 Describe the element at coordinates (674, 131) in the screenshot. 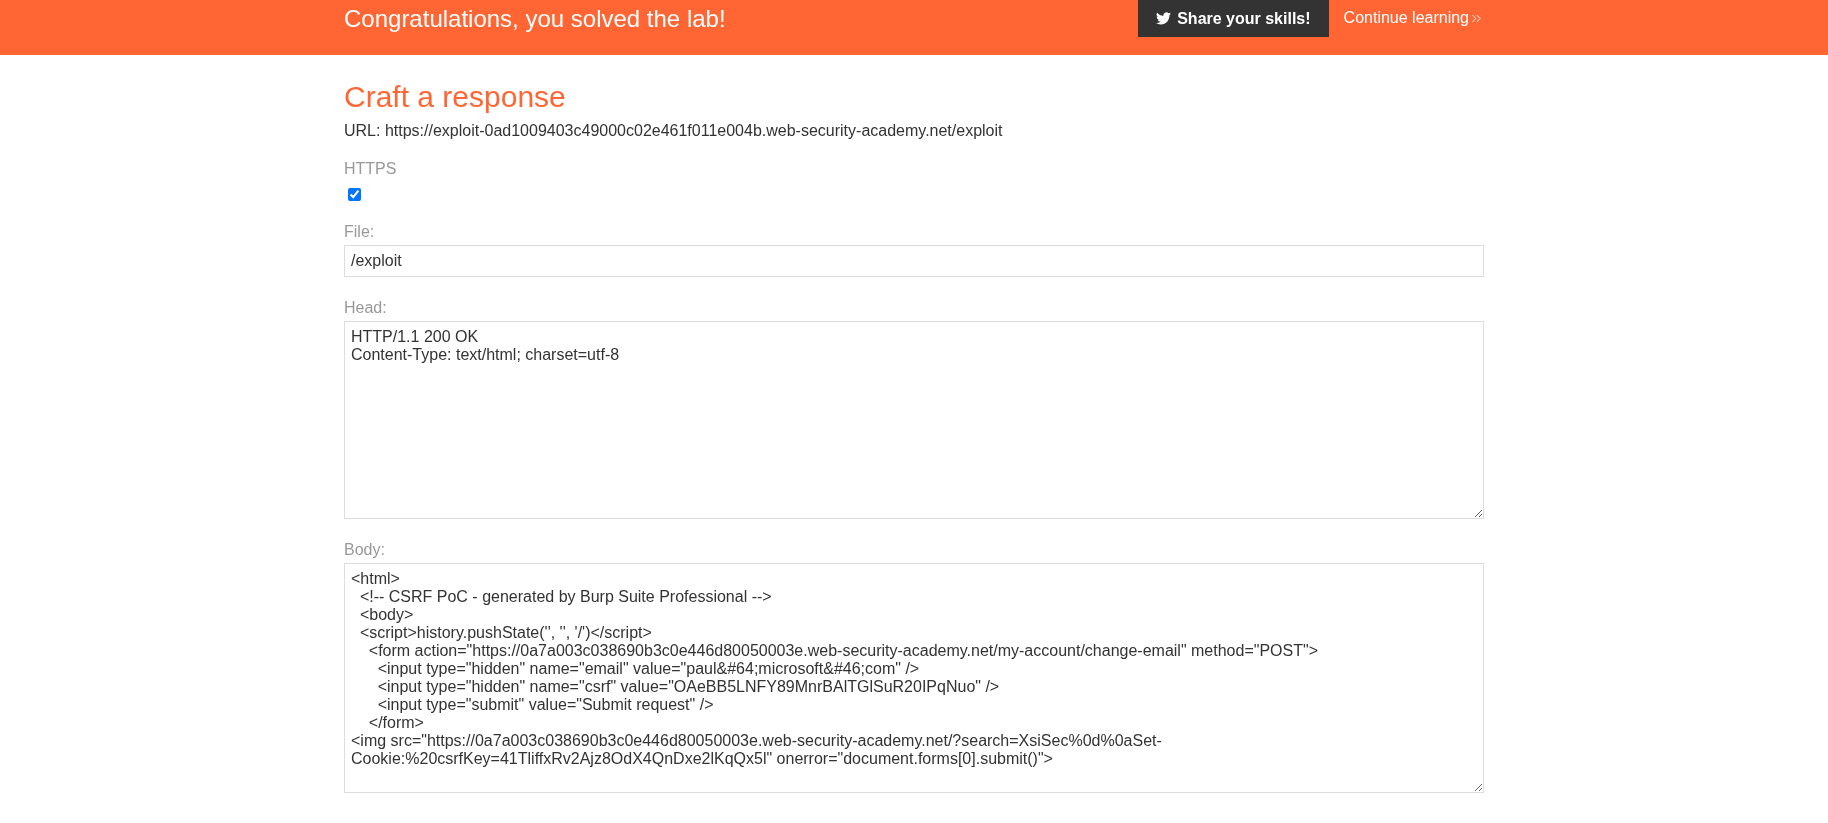

I see `url-text: URL: https://exploit-0ad1009403c49000c02e461f011e004b.web-security-academy.net/exploit` at that location.